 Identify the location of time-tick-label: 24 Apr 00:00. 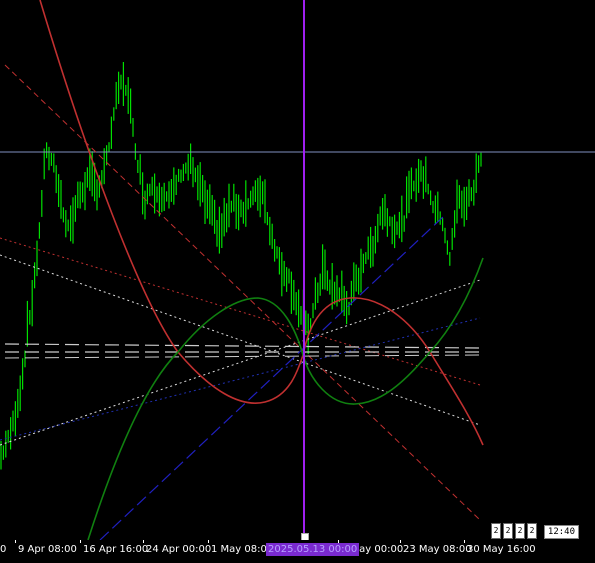
(179, 549).